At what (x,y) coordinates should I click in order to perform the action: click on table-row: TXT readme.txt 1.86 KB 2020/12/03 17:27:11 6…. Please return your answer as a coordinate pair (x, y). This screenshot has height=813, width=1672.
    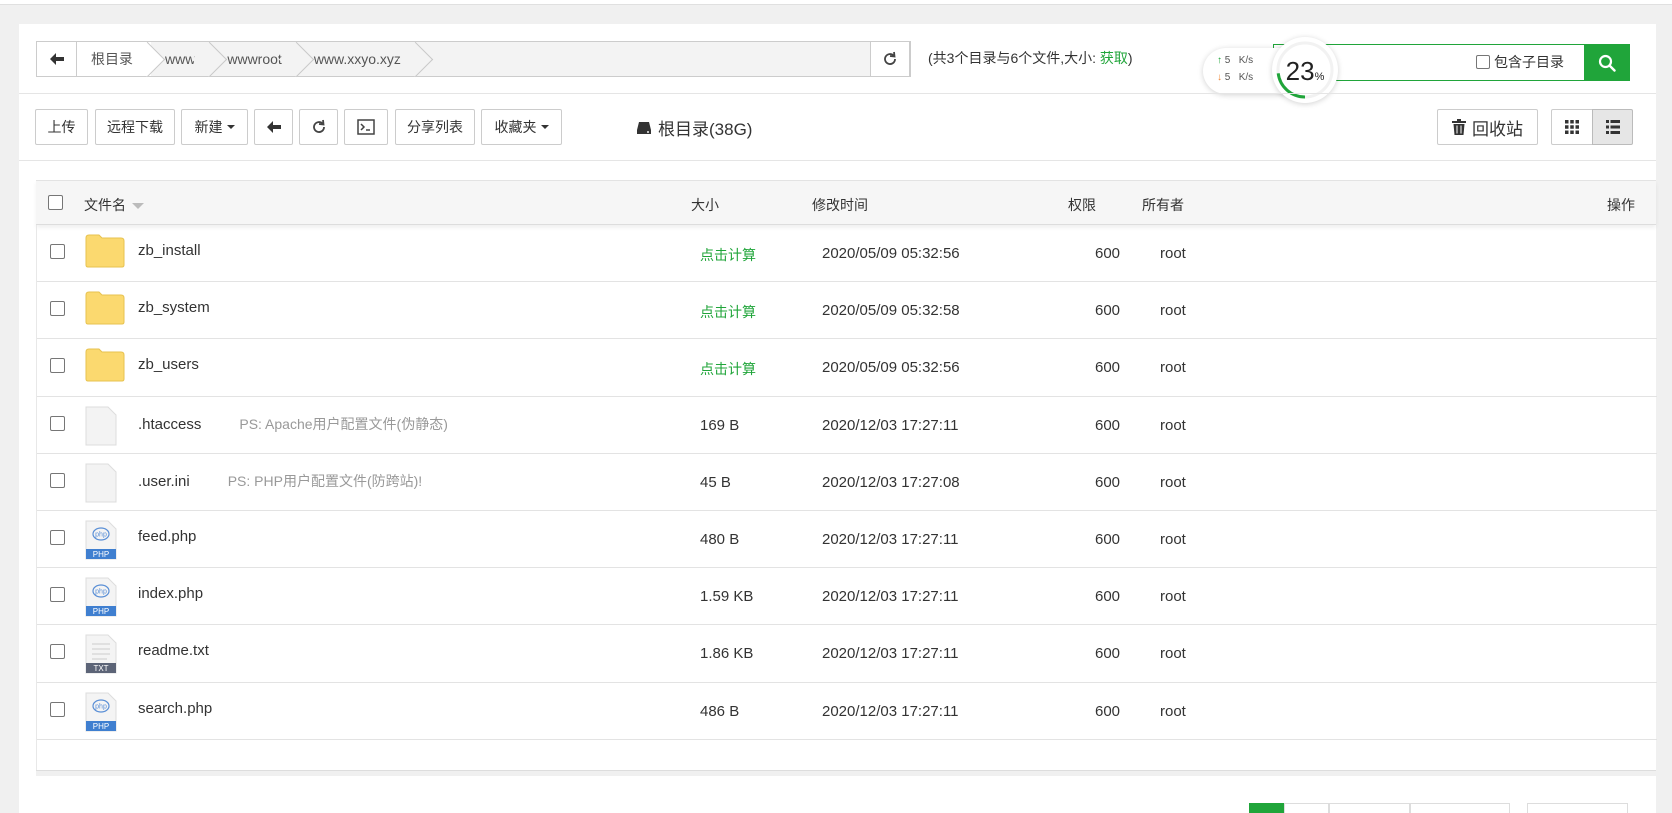
    Looking at the image, I should click on (847, 654).